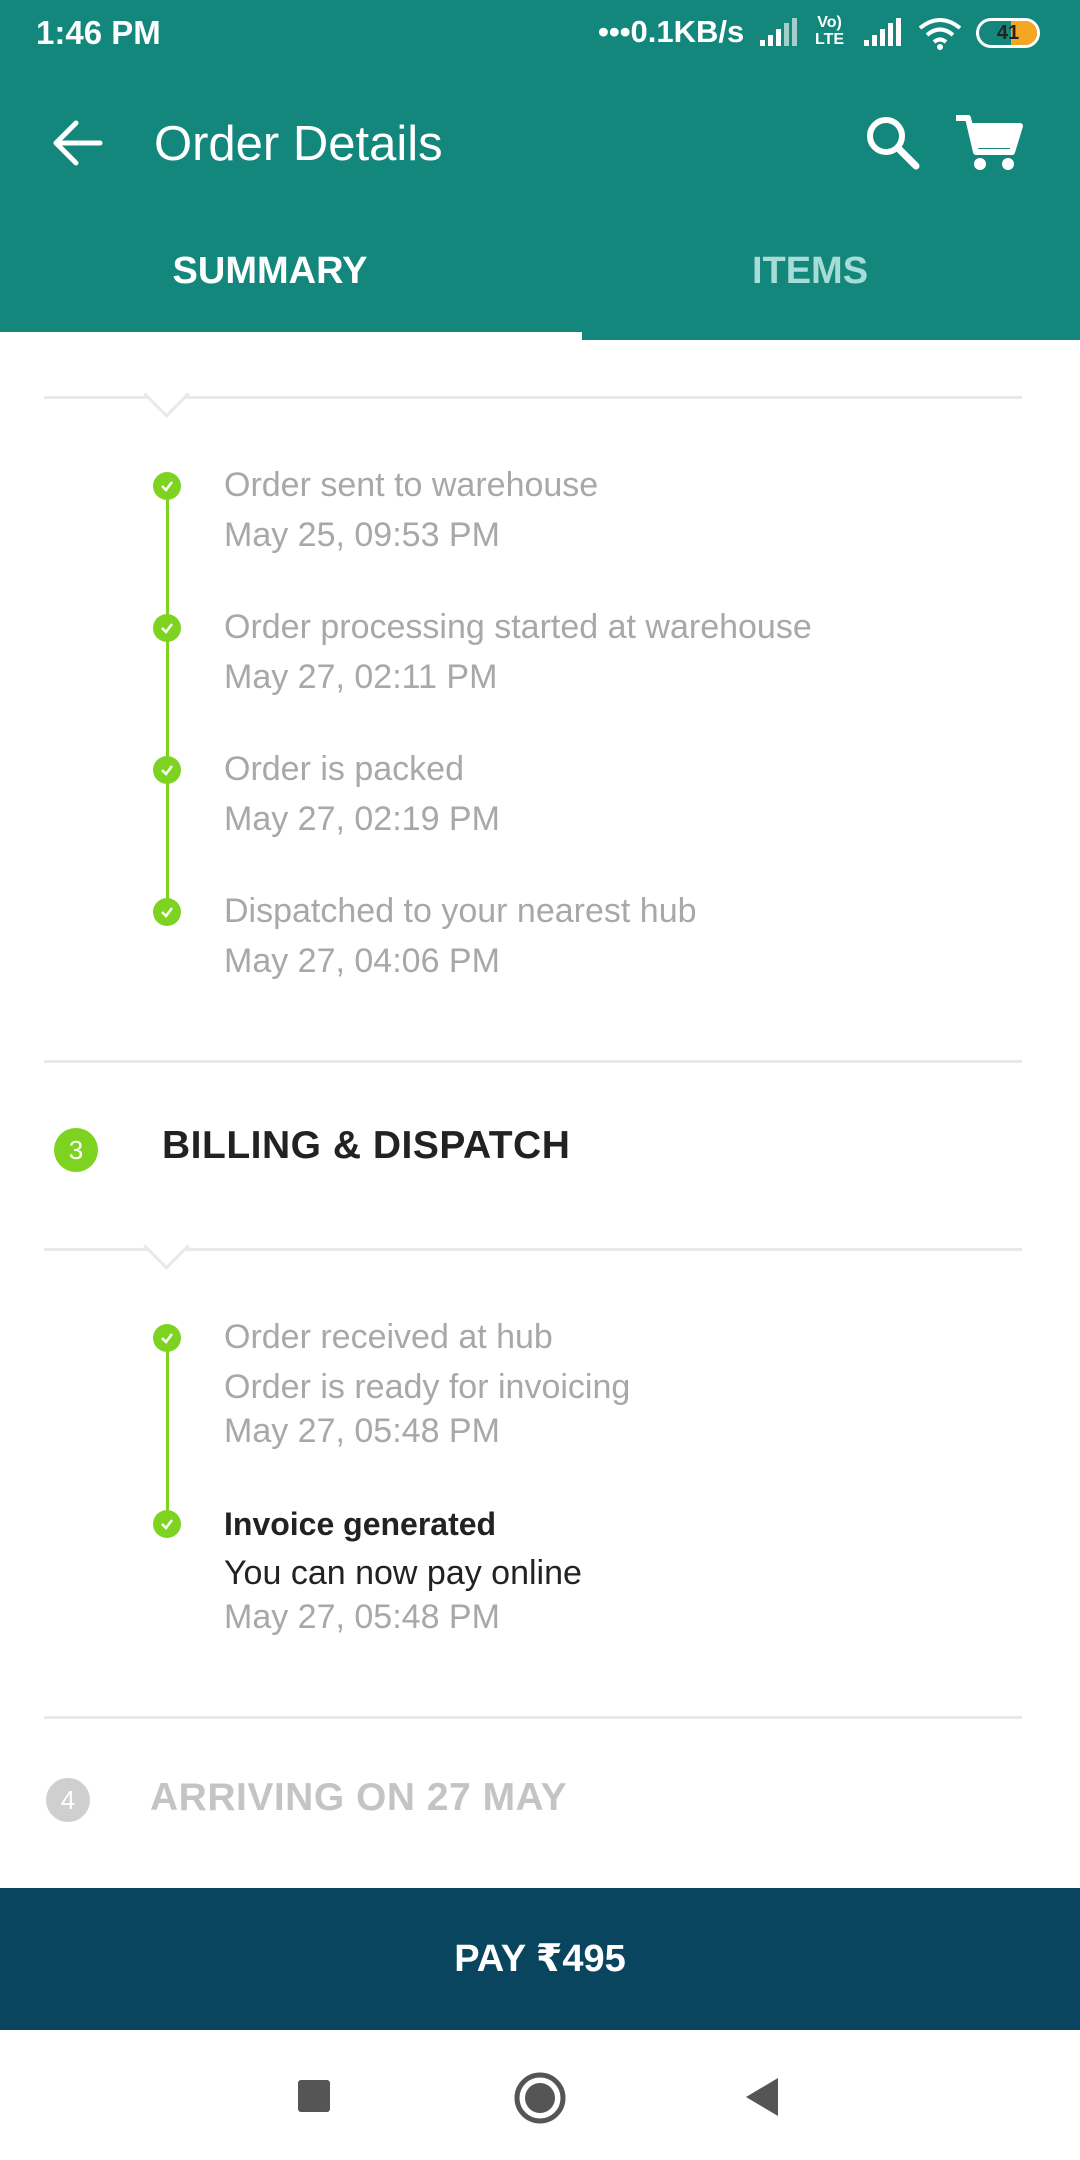 This screenshot has height=2160, width=1080. What do you see at coordinates (298, 144) in the screenshot?
I see `page-title: Order Details` at bounding box center [298, 144].